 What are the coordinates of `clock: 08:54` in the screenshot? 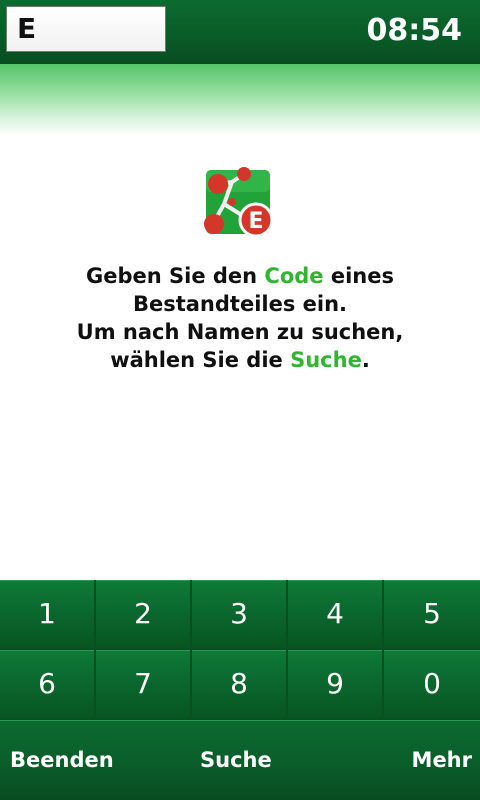 It's located at (414, 30).